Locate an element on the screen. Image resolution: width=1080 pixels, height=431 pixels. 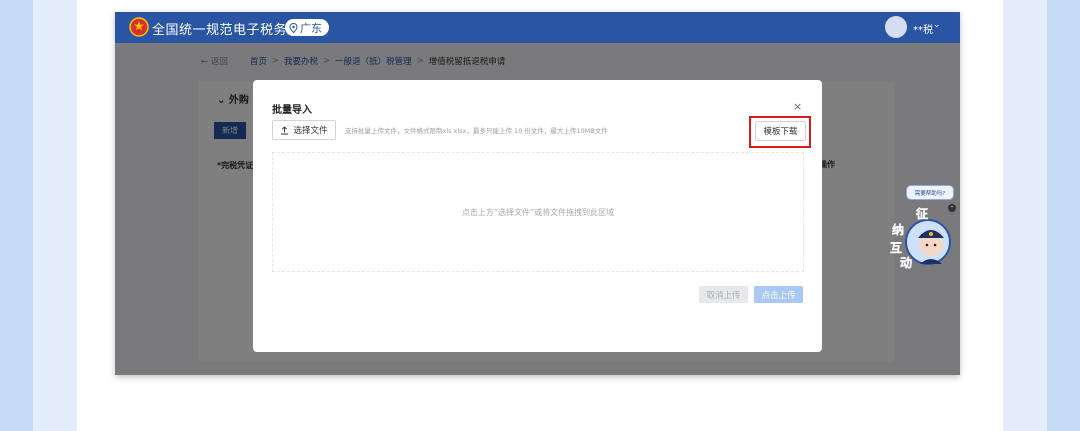
national-emblem-icon is located at coordinates (139, 27).